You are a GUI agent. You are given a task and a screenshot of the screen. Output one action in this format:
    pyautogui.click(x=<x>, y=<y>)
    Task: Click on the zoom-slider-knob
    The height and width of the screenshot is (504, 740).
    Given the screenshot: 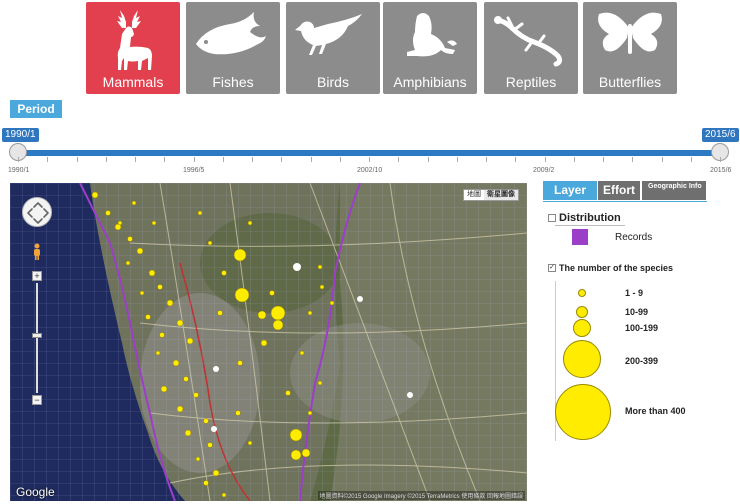 What is the action you would take?
    pyautogui.click(x=37, y=335)
    